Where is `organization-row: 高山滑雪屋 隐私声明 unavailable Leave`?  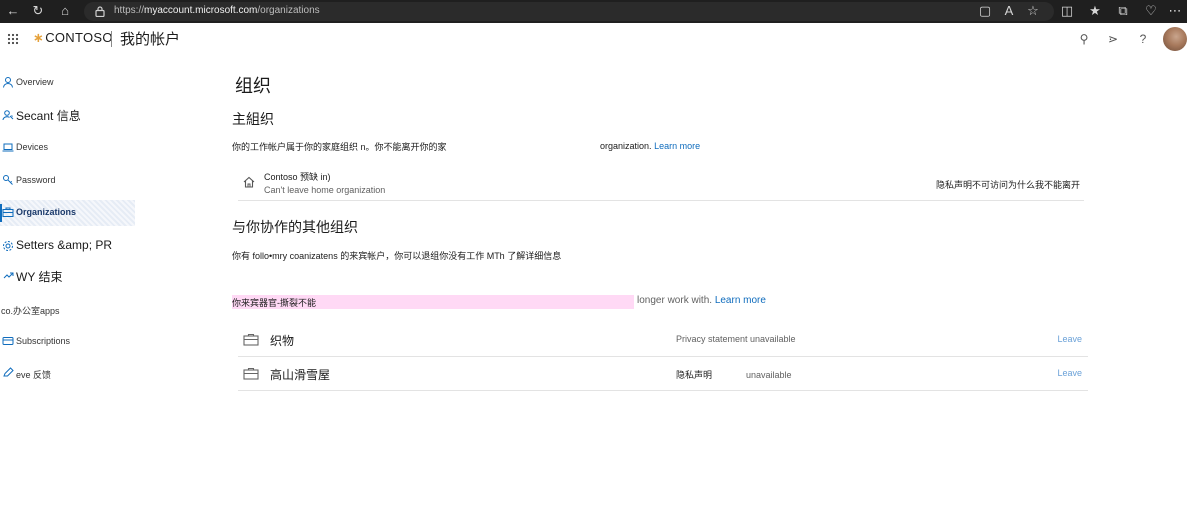
organization-row: 高山滑雪屋 隐私声明 unavailable Leave is located at coordinates (663, 374).